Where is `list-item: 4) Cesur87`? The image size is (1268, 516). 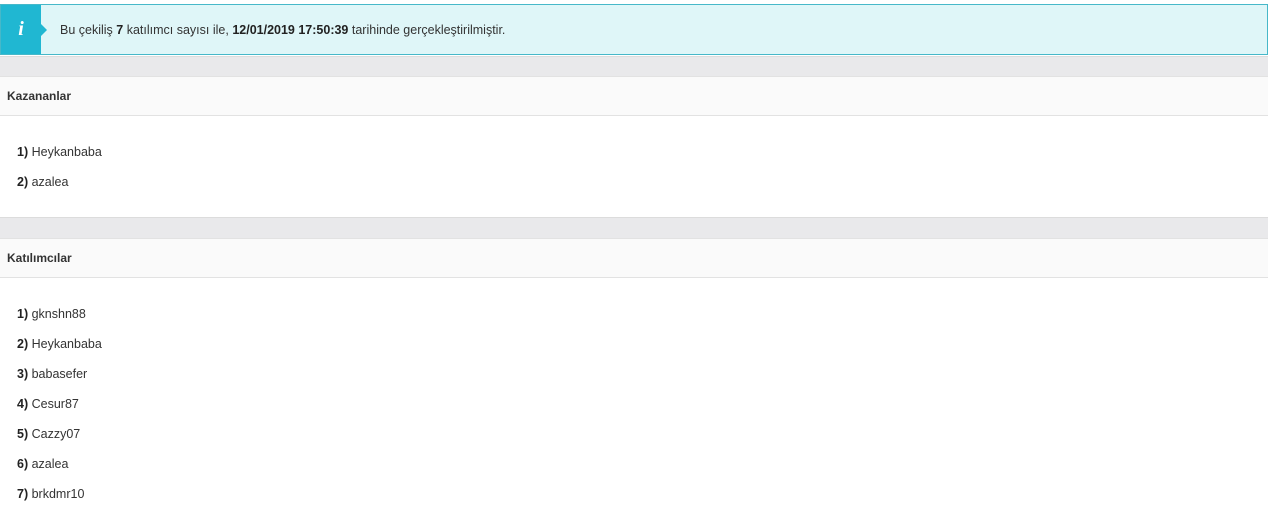
list-item: 4) Cesur87 is located at coordinates (59, 411).